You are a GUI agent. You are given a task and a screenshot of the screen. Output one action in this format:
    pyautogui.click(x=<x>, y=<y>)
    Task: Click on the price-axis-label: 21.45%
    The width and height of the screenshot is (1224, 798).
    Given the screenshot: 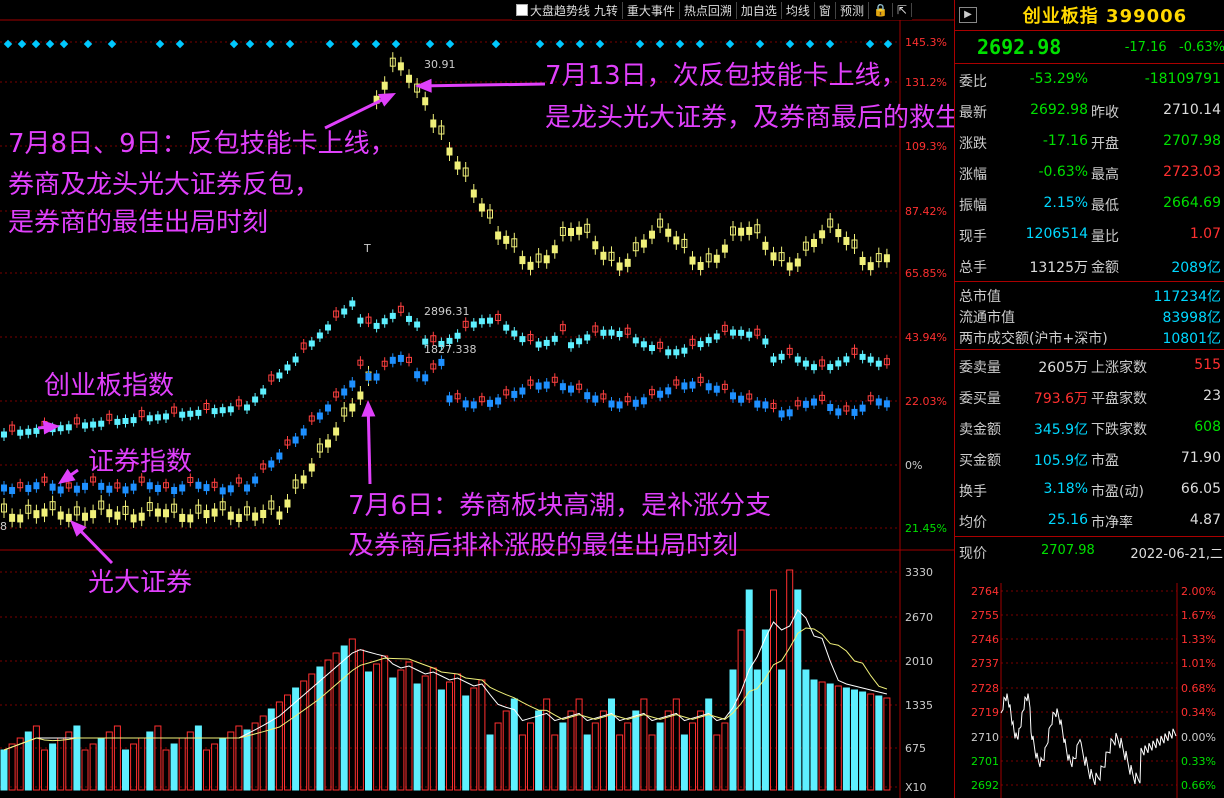 What is the action you would take?
    pyautogui.click(x=926, y=528)
    